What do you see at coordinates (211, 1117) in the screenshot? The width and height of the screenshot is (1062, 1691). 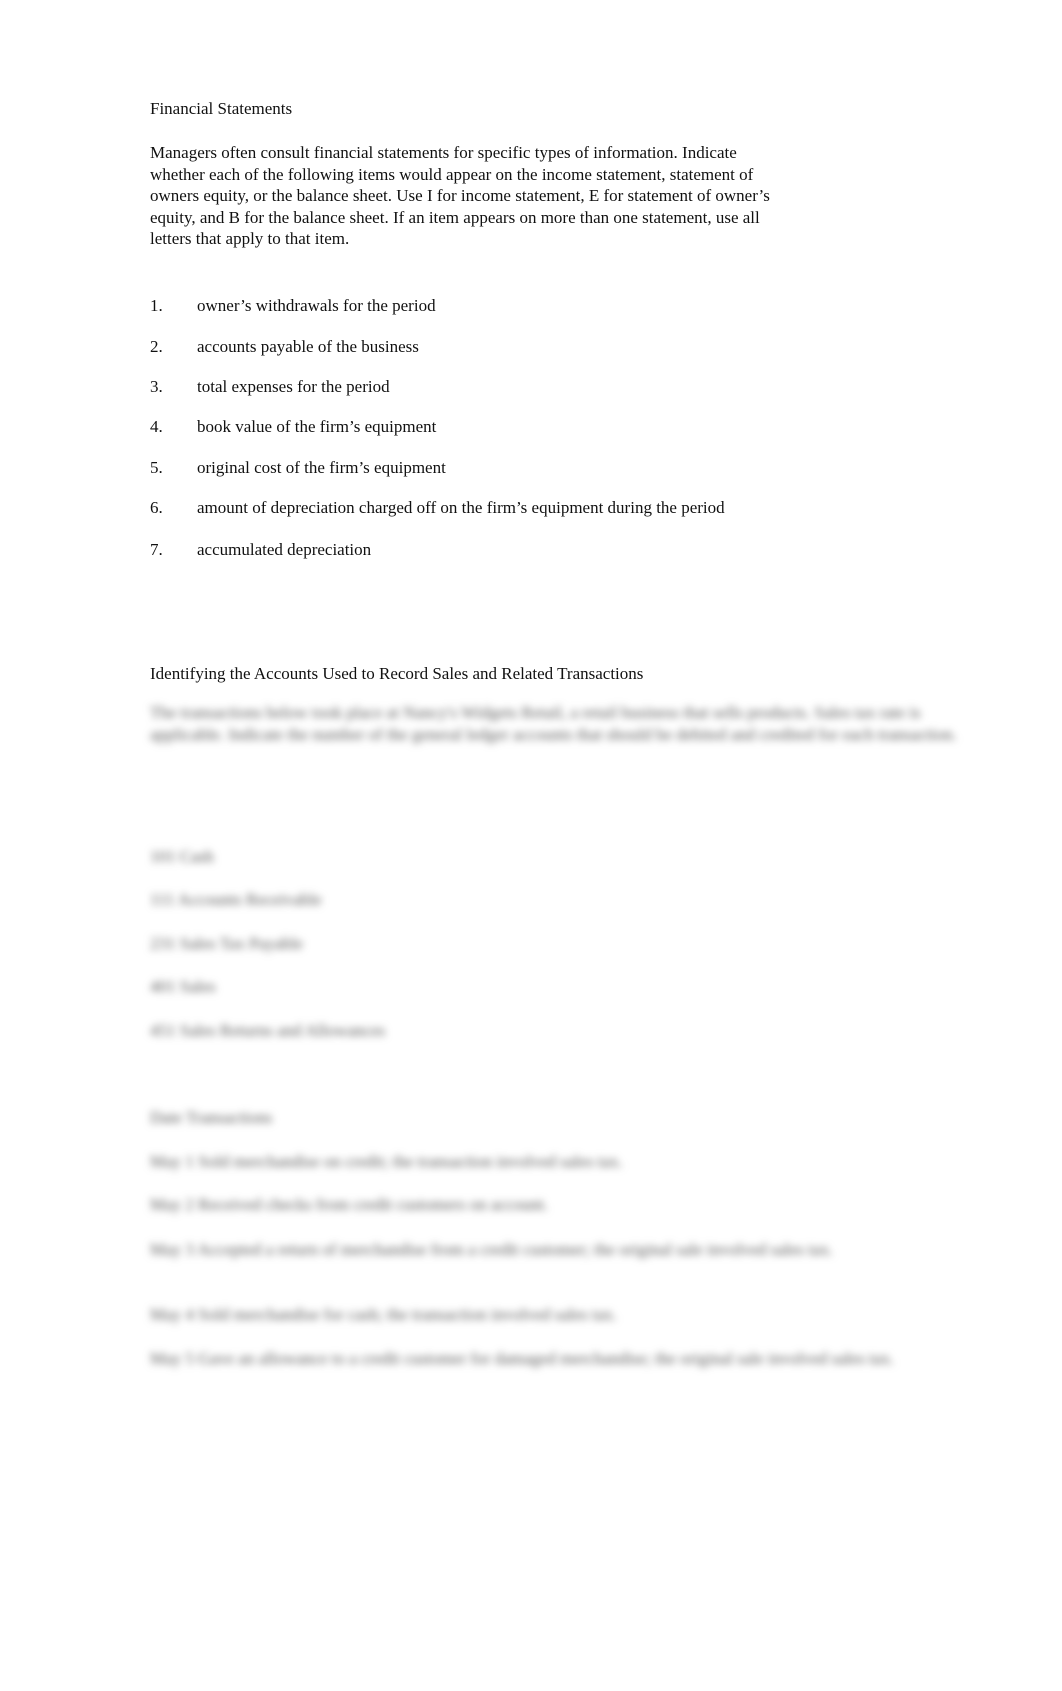 I see `blurred-table-header: Date Transactions` at bounding box center [211, 1117].